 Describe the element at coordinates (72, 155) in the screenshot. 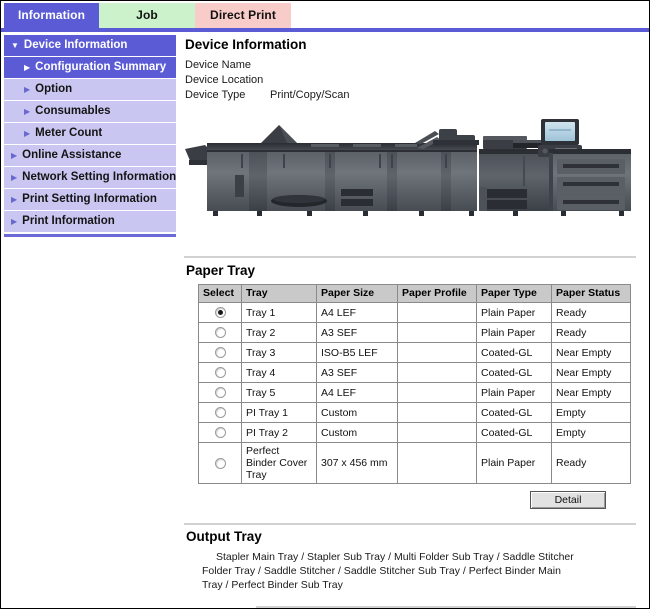

I see `sidebar-item-label: Online Assistance` at that location.